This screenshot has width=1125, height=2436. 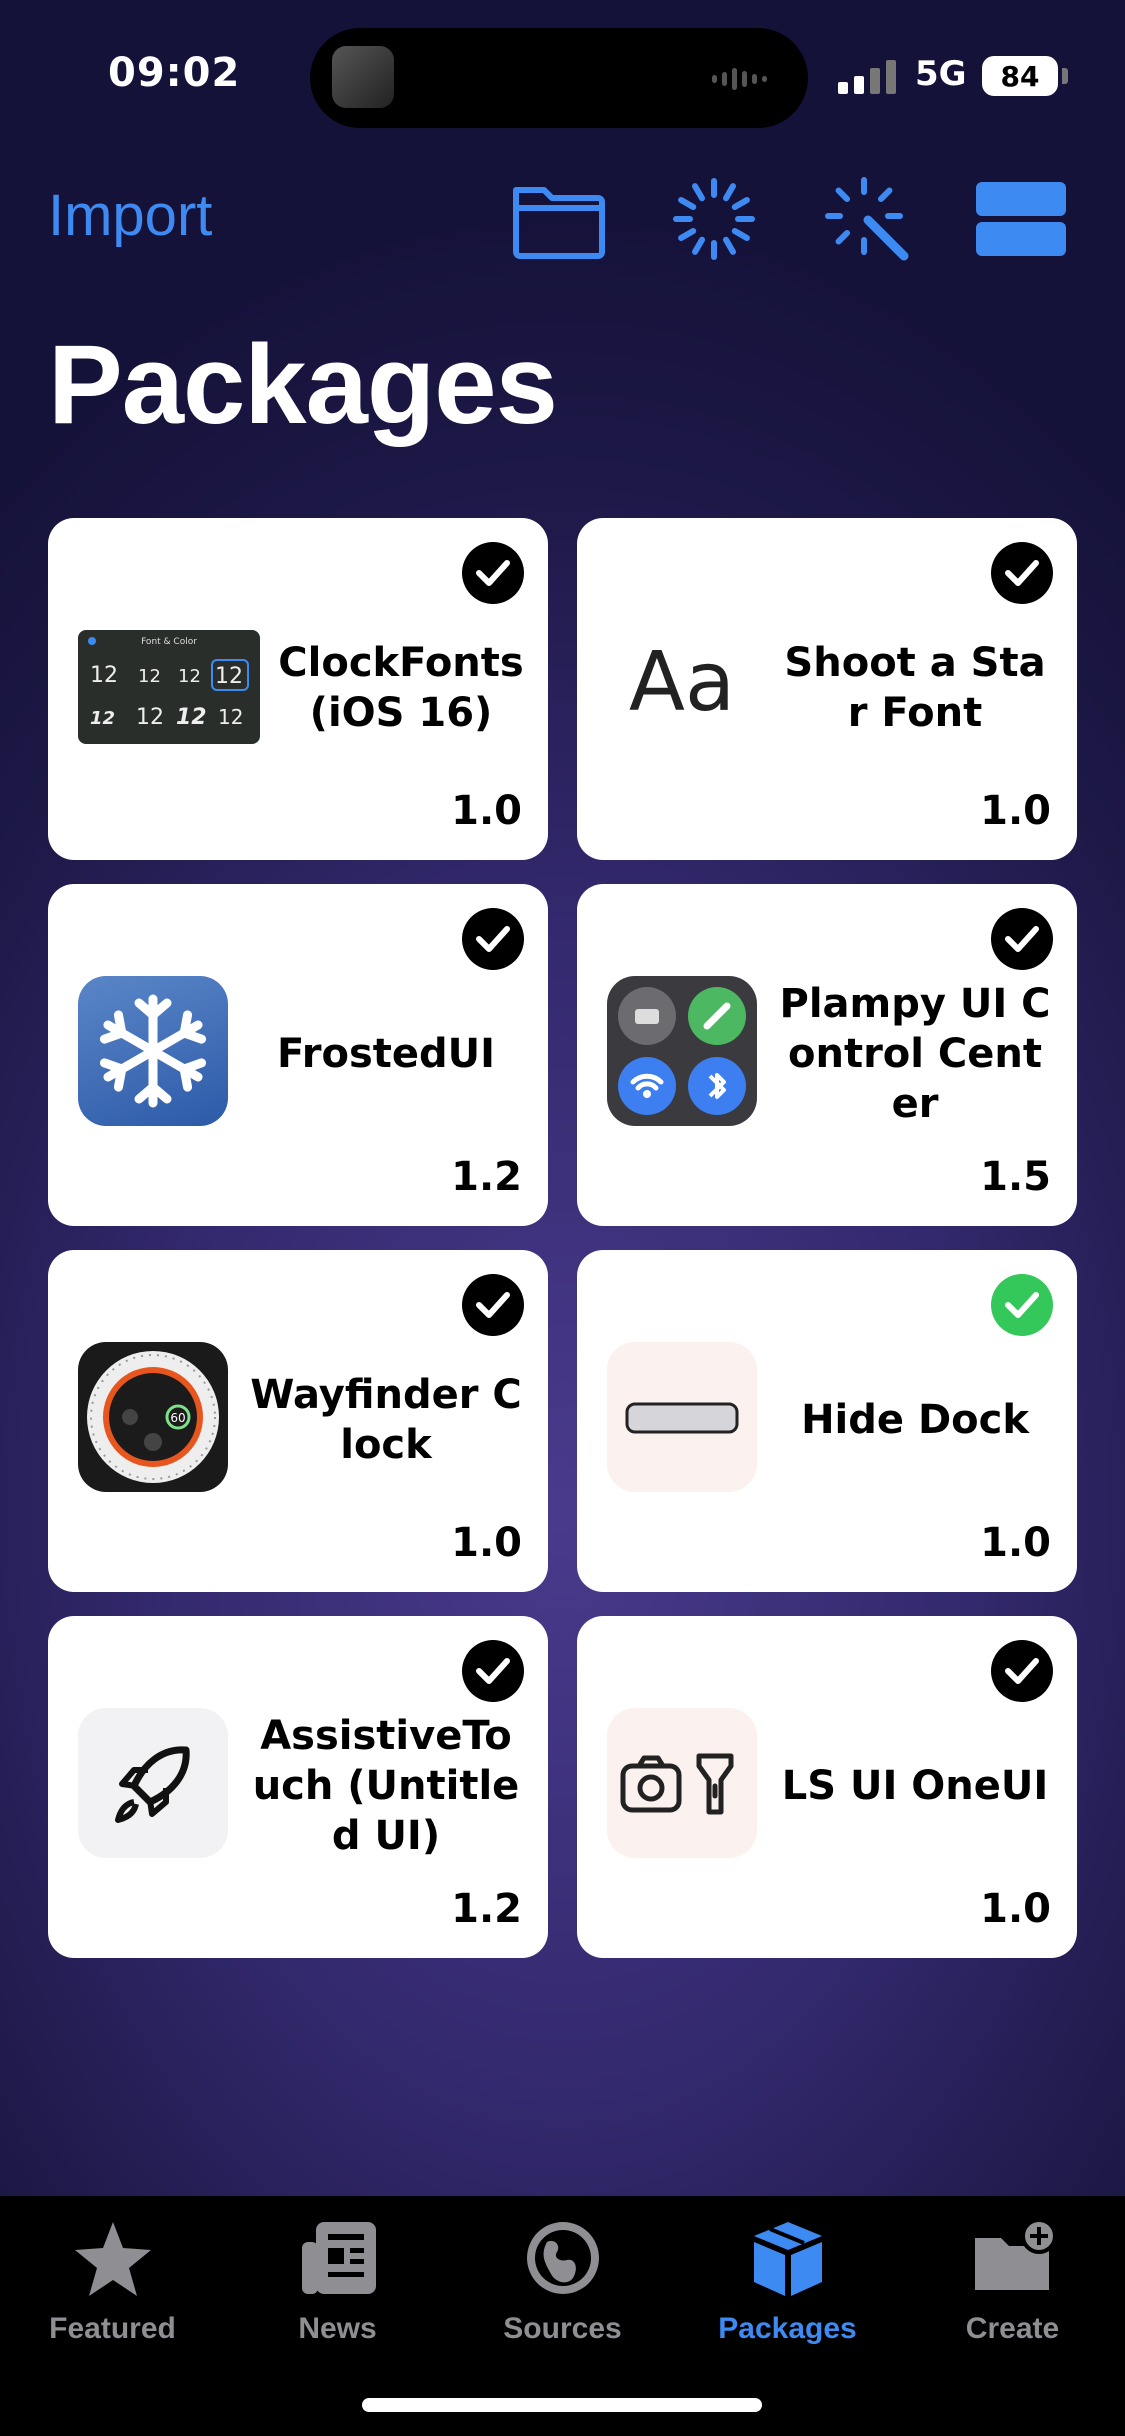 I want to click on package-name: LS UI OneUI, so click(x=915, y=1786).